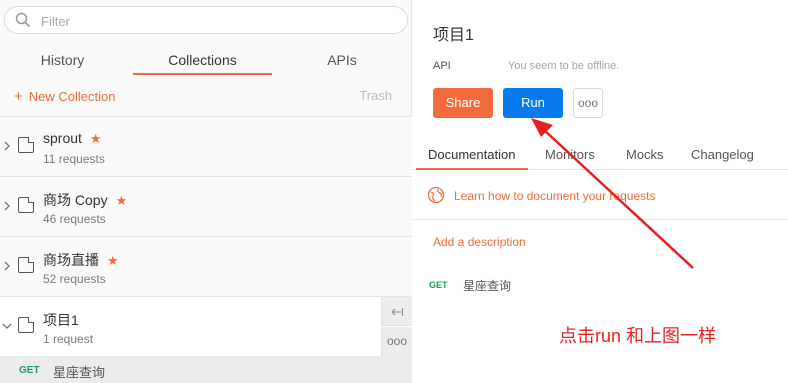 The image size is (788, 383). What do you see at coordinates (206, 326) in the screenshot?
I see `collection-item-xiangmu1: 项目1 1 request ooo` at bounding box center [206, 326].